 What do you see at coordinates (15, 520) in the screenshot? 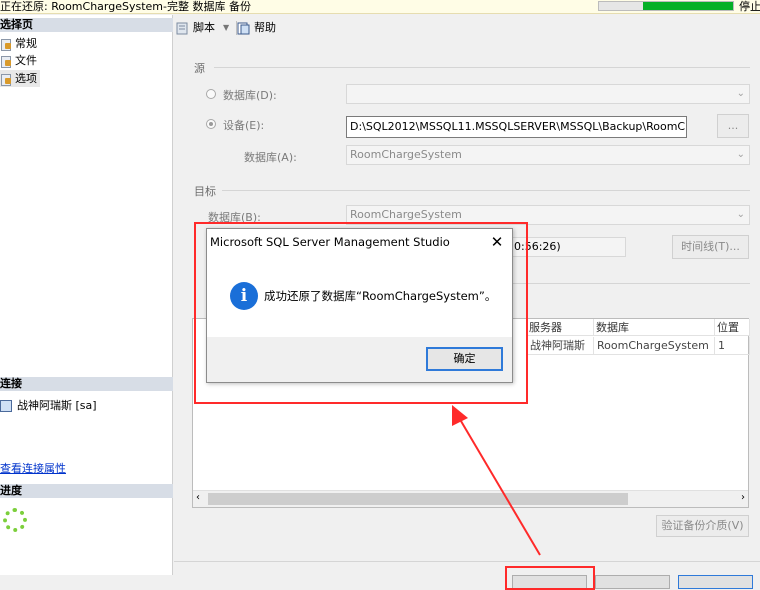
I see `progress-spinner-icon` at bounding box center [15, 520].